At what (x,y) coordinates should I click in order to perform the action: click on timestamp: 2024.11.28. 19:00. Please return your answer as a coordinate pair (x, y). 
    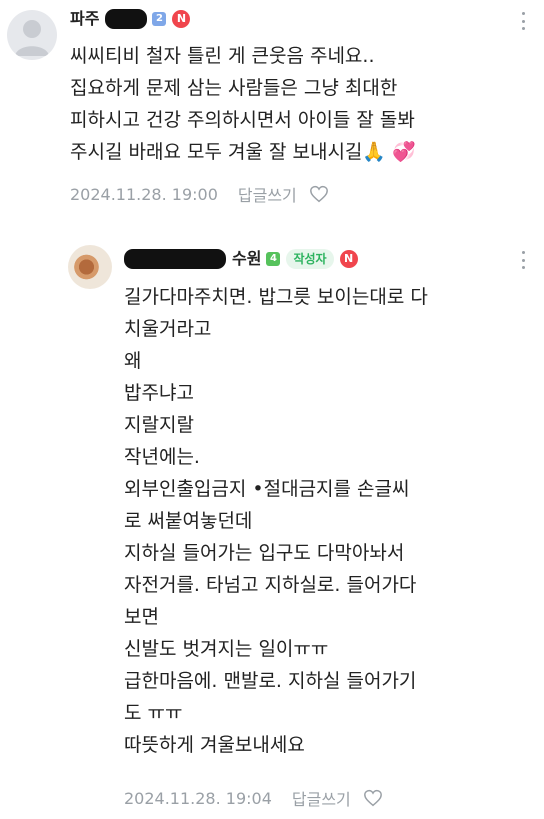
    Looking at the image, I should click on (144, 194).